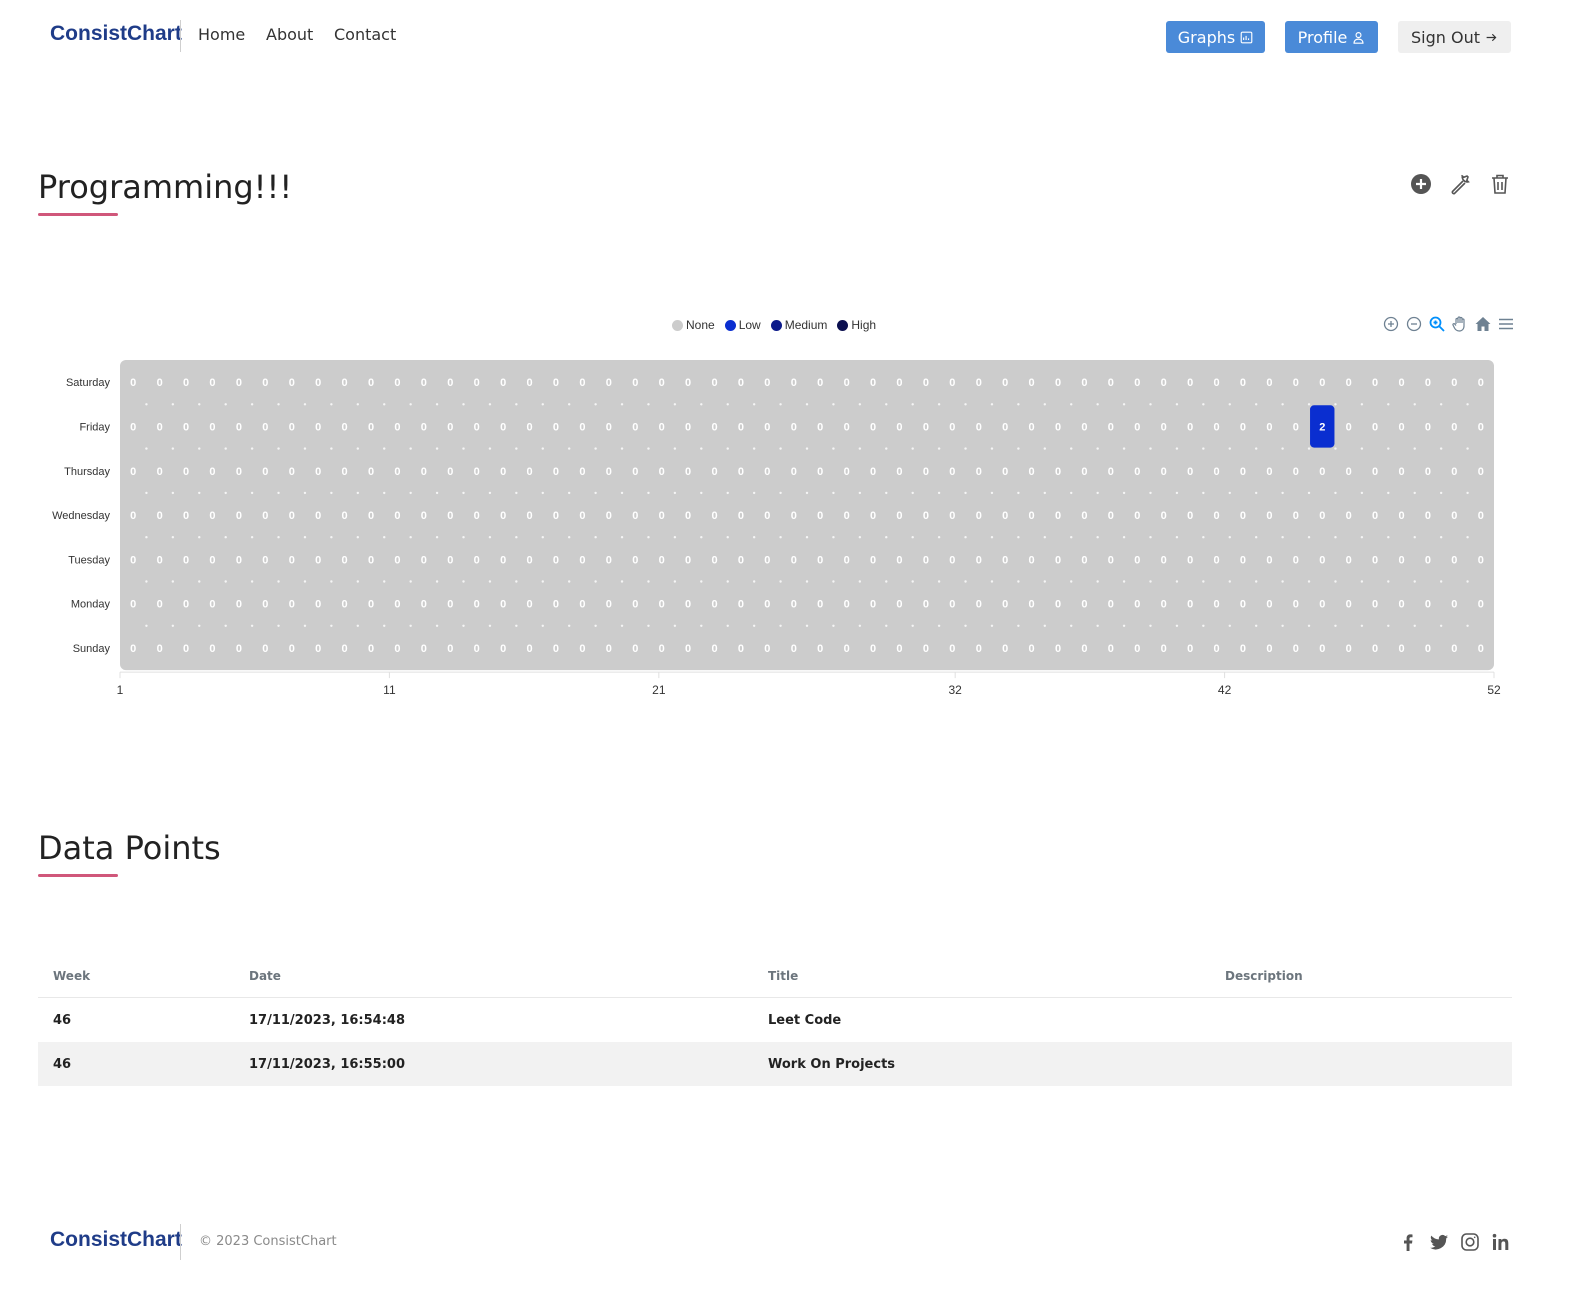 This screenshot has height=1295, width=1591. What do you see at coordinates (1408, 1242) in the screenshot?
I see `facebook-icon` at bounding box center [1408, 1242].